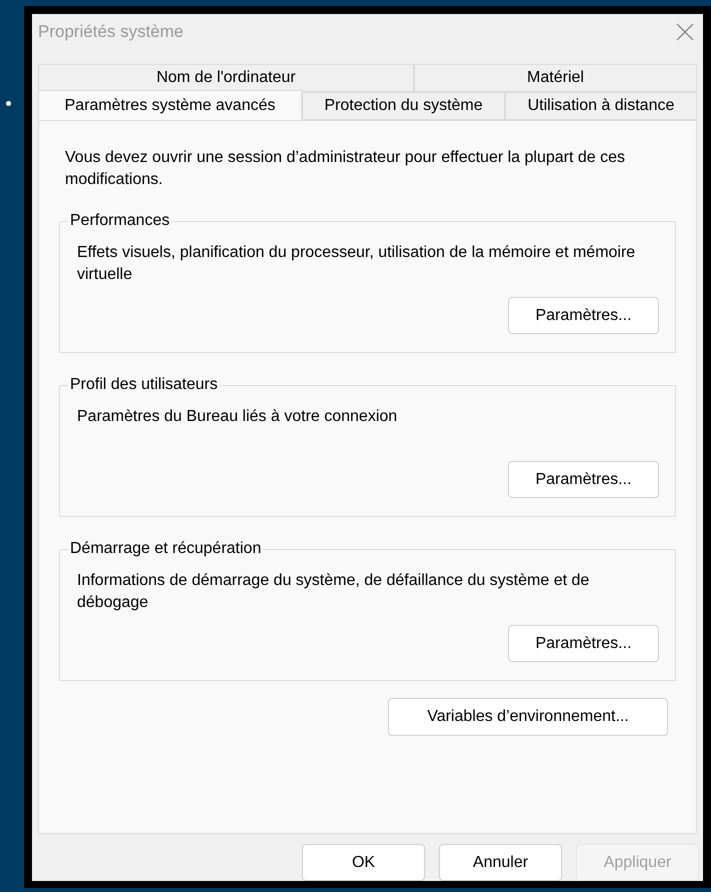  What do you see at coordinates (237, 417) in the screenshot?
I see `group-description: Paramètres du Bureau liés à votre connexion` at bounding box center [237, 417].